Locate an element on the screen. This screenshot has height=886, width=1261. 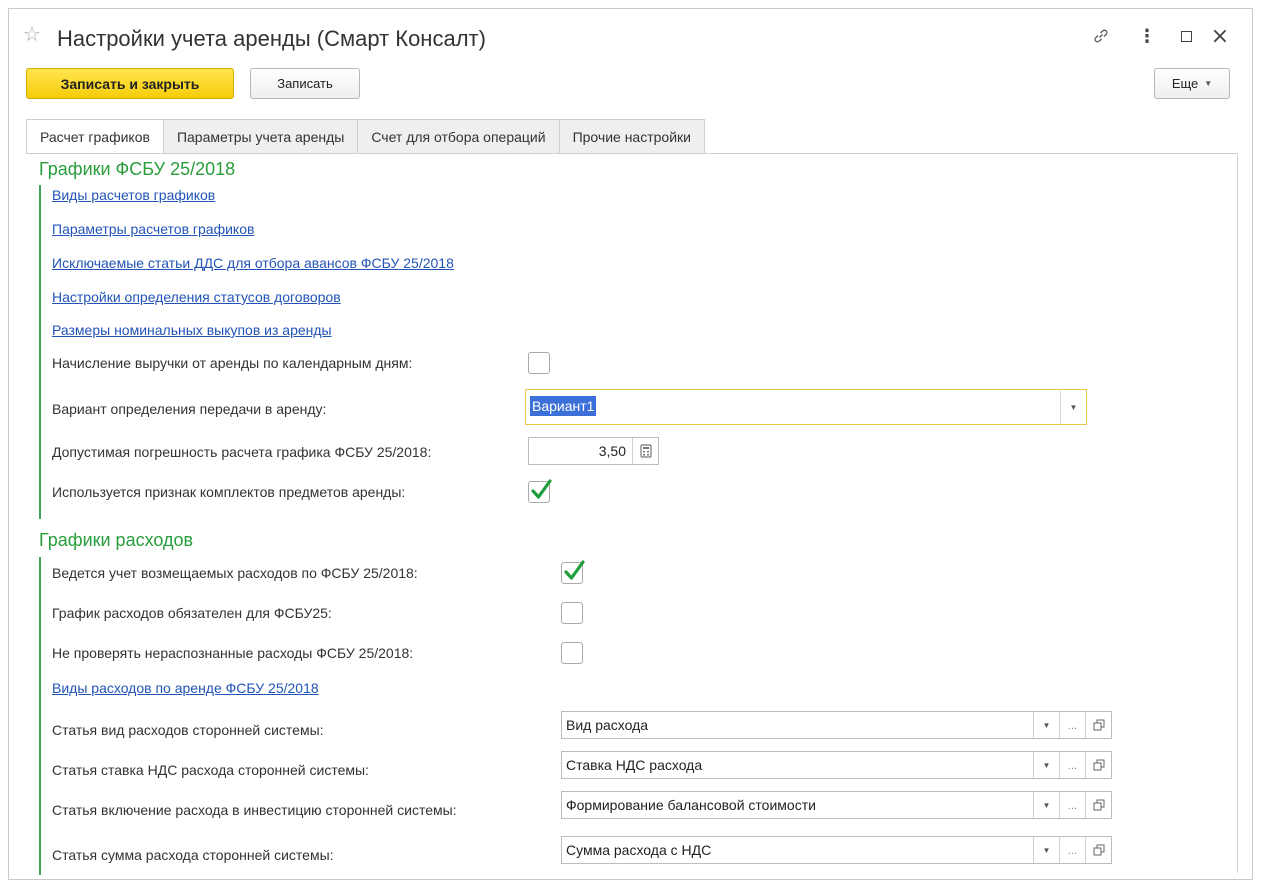
tab-lease-params: Параметры учета аренды is located at coordinates (261, 136).